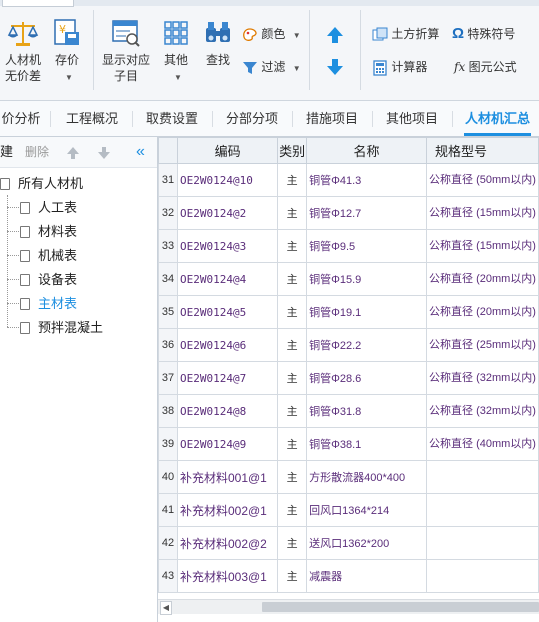  Describe the element at coordinates (227, 510) in the screenshot. I see `code-cell: 补充材料002@1` at that location.